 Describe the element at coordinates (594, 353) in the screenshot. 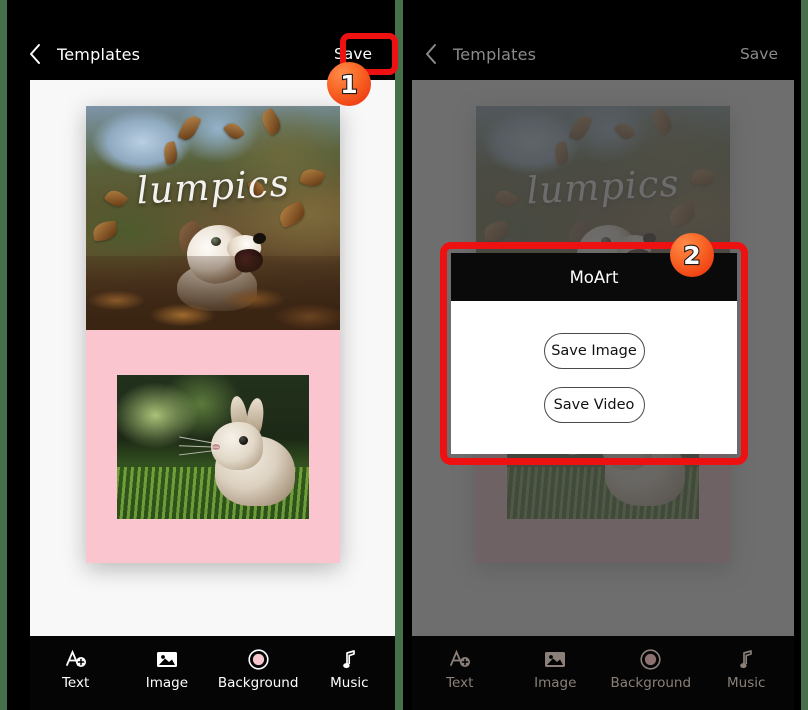

I see `annotation-highlight-dialog` at that location.